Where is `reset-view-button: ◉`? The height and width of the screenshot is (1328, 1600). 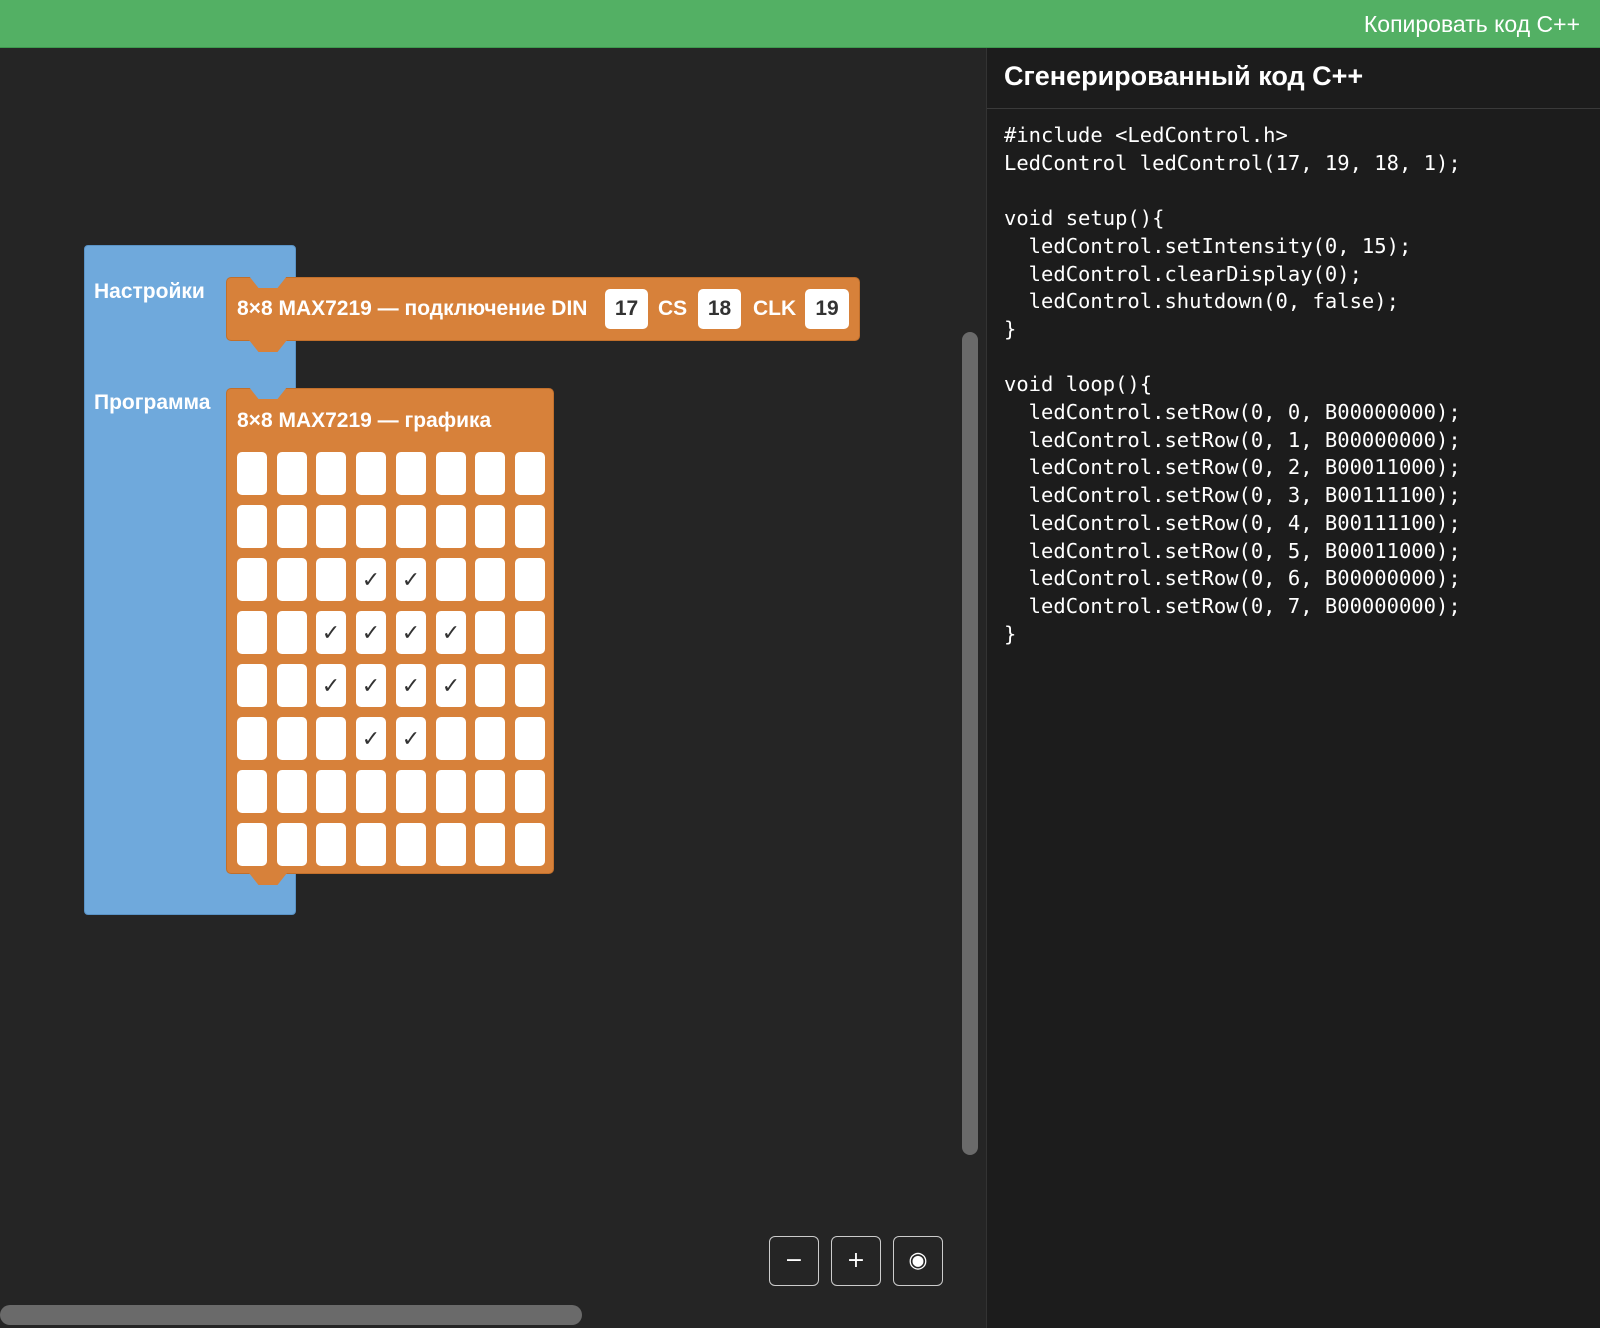 reset-view-button: ◉ is located at coordinates (918, 1261).